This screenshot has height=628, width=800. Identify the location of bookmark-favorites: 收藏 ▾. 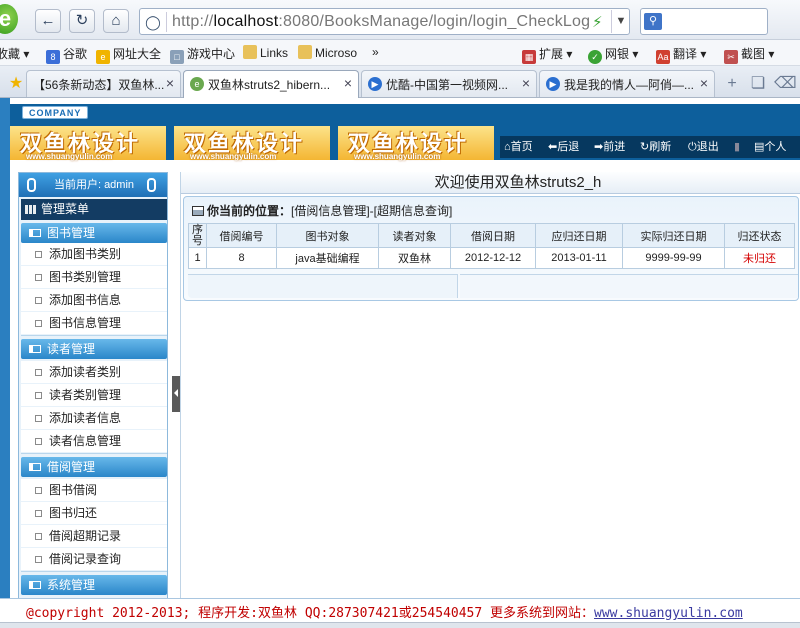
(14, 53).